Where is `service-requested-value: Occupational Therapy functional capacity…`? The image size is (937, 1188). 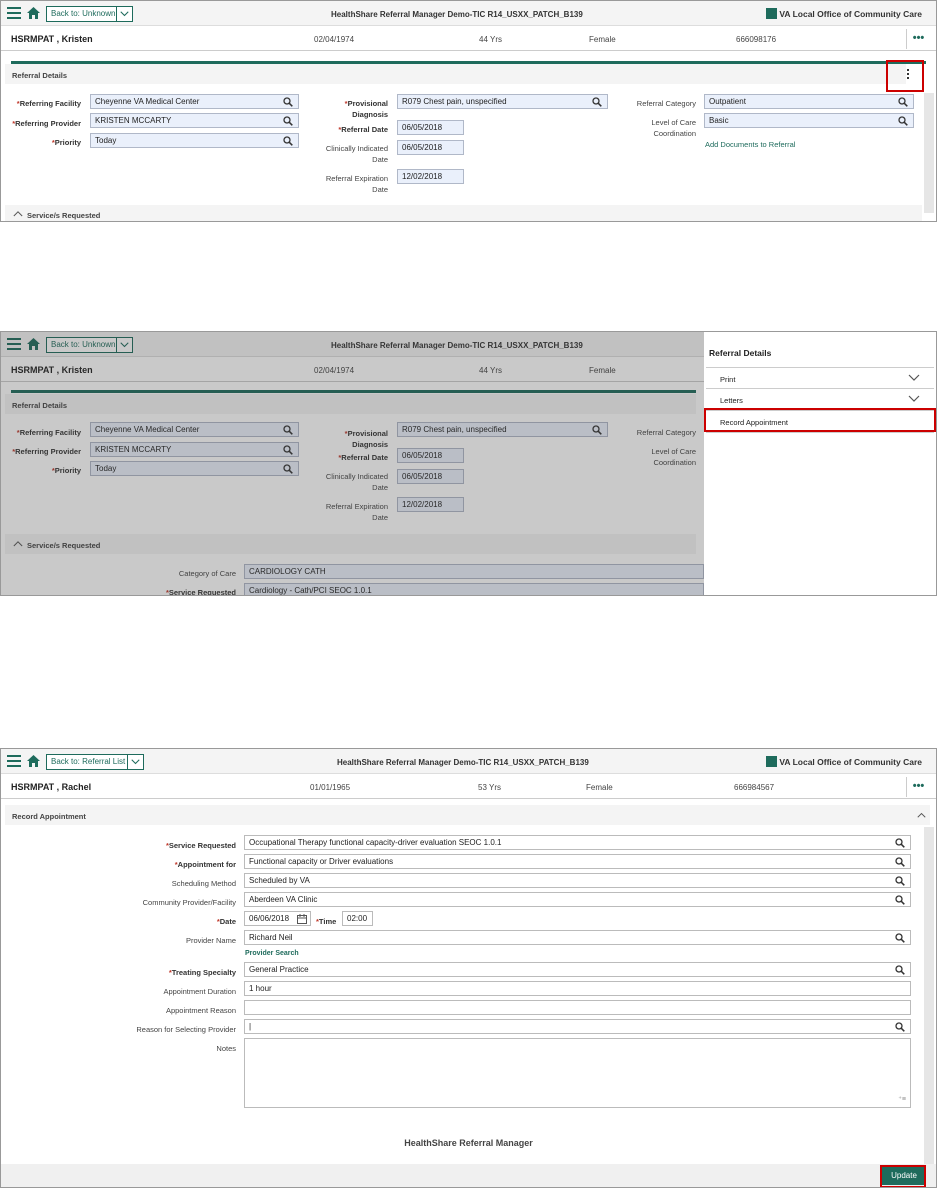 service-requested-value: Occupational Therapy functional capacity… is located at coordinates (375, 842).